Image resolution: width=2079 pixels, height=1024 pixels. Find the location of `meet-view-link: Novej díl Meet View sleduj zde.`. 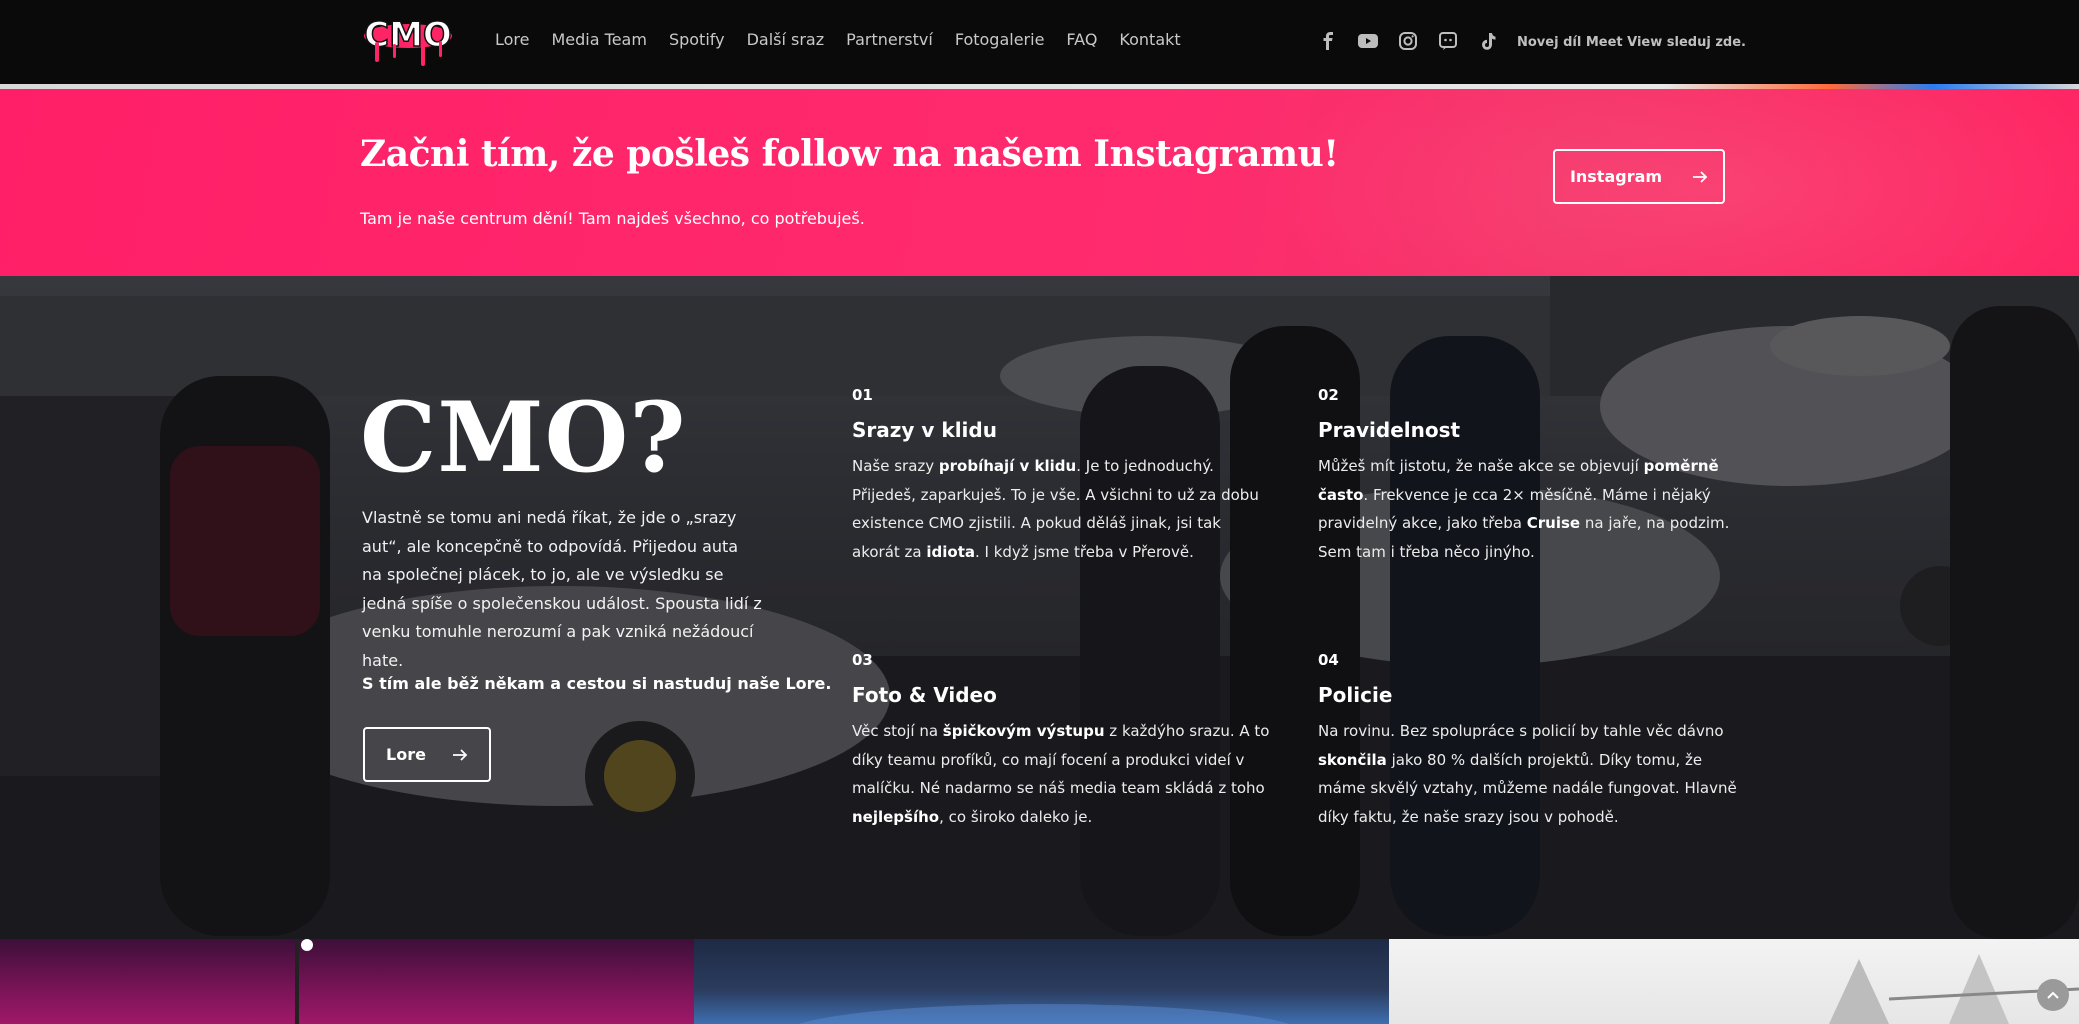

meet-view-link: Novej díl Meet View sleduj zde. is located at coordinates (1631, 42).